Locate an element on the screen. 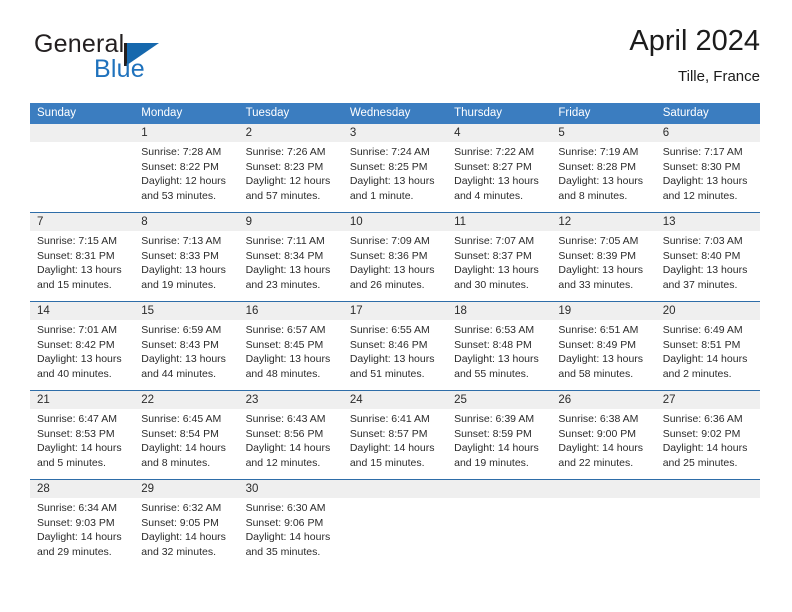 The width and height of the screenshot is (792, 612). day-detail-line: Sunset: 8:53 PM is located at coordinates (76, 433).